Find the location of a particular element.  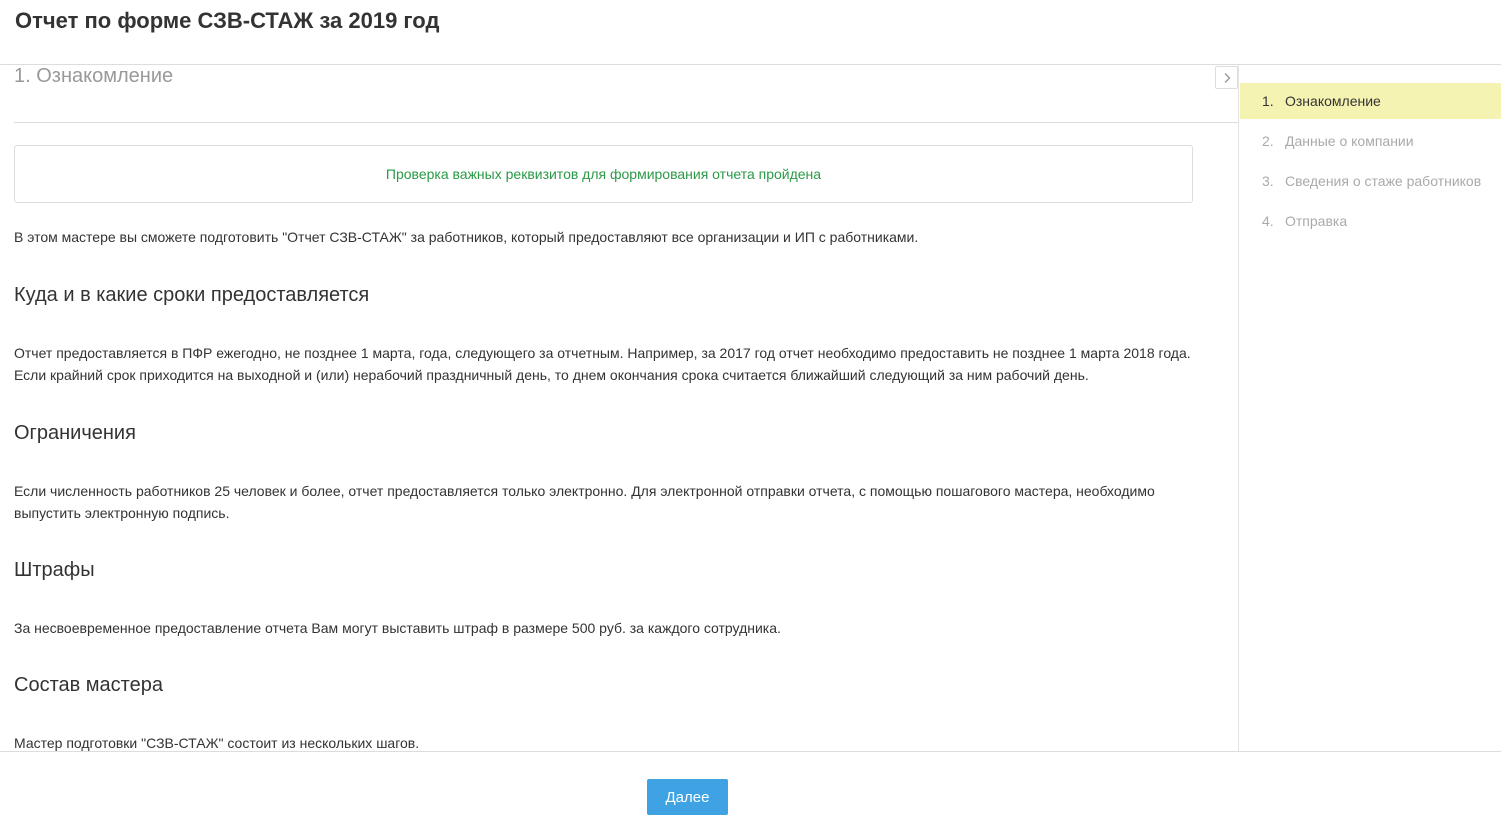

sidebar-toggle-button is located at coordinates (1226, 77).